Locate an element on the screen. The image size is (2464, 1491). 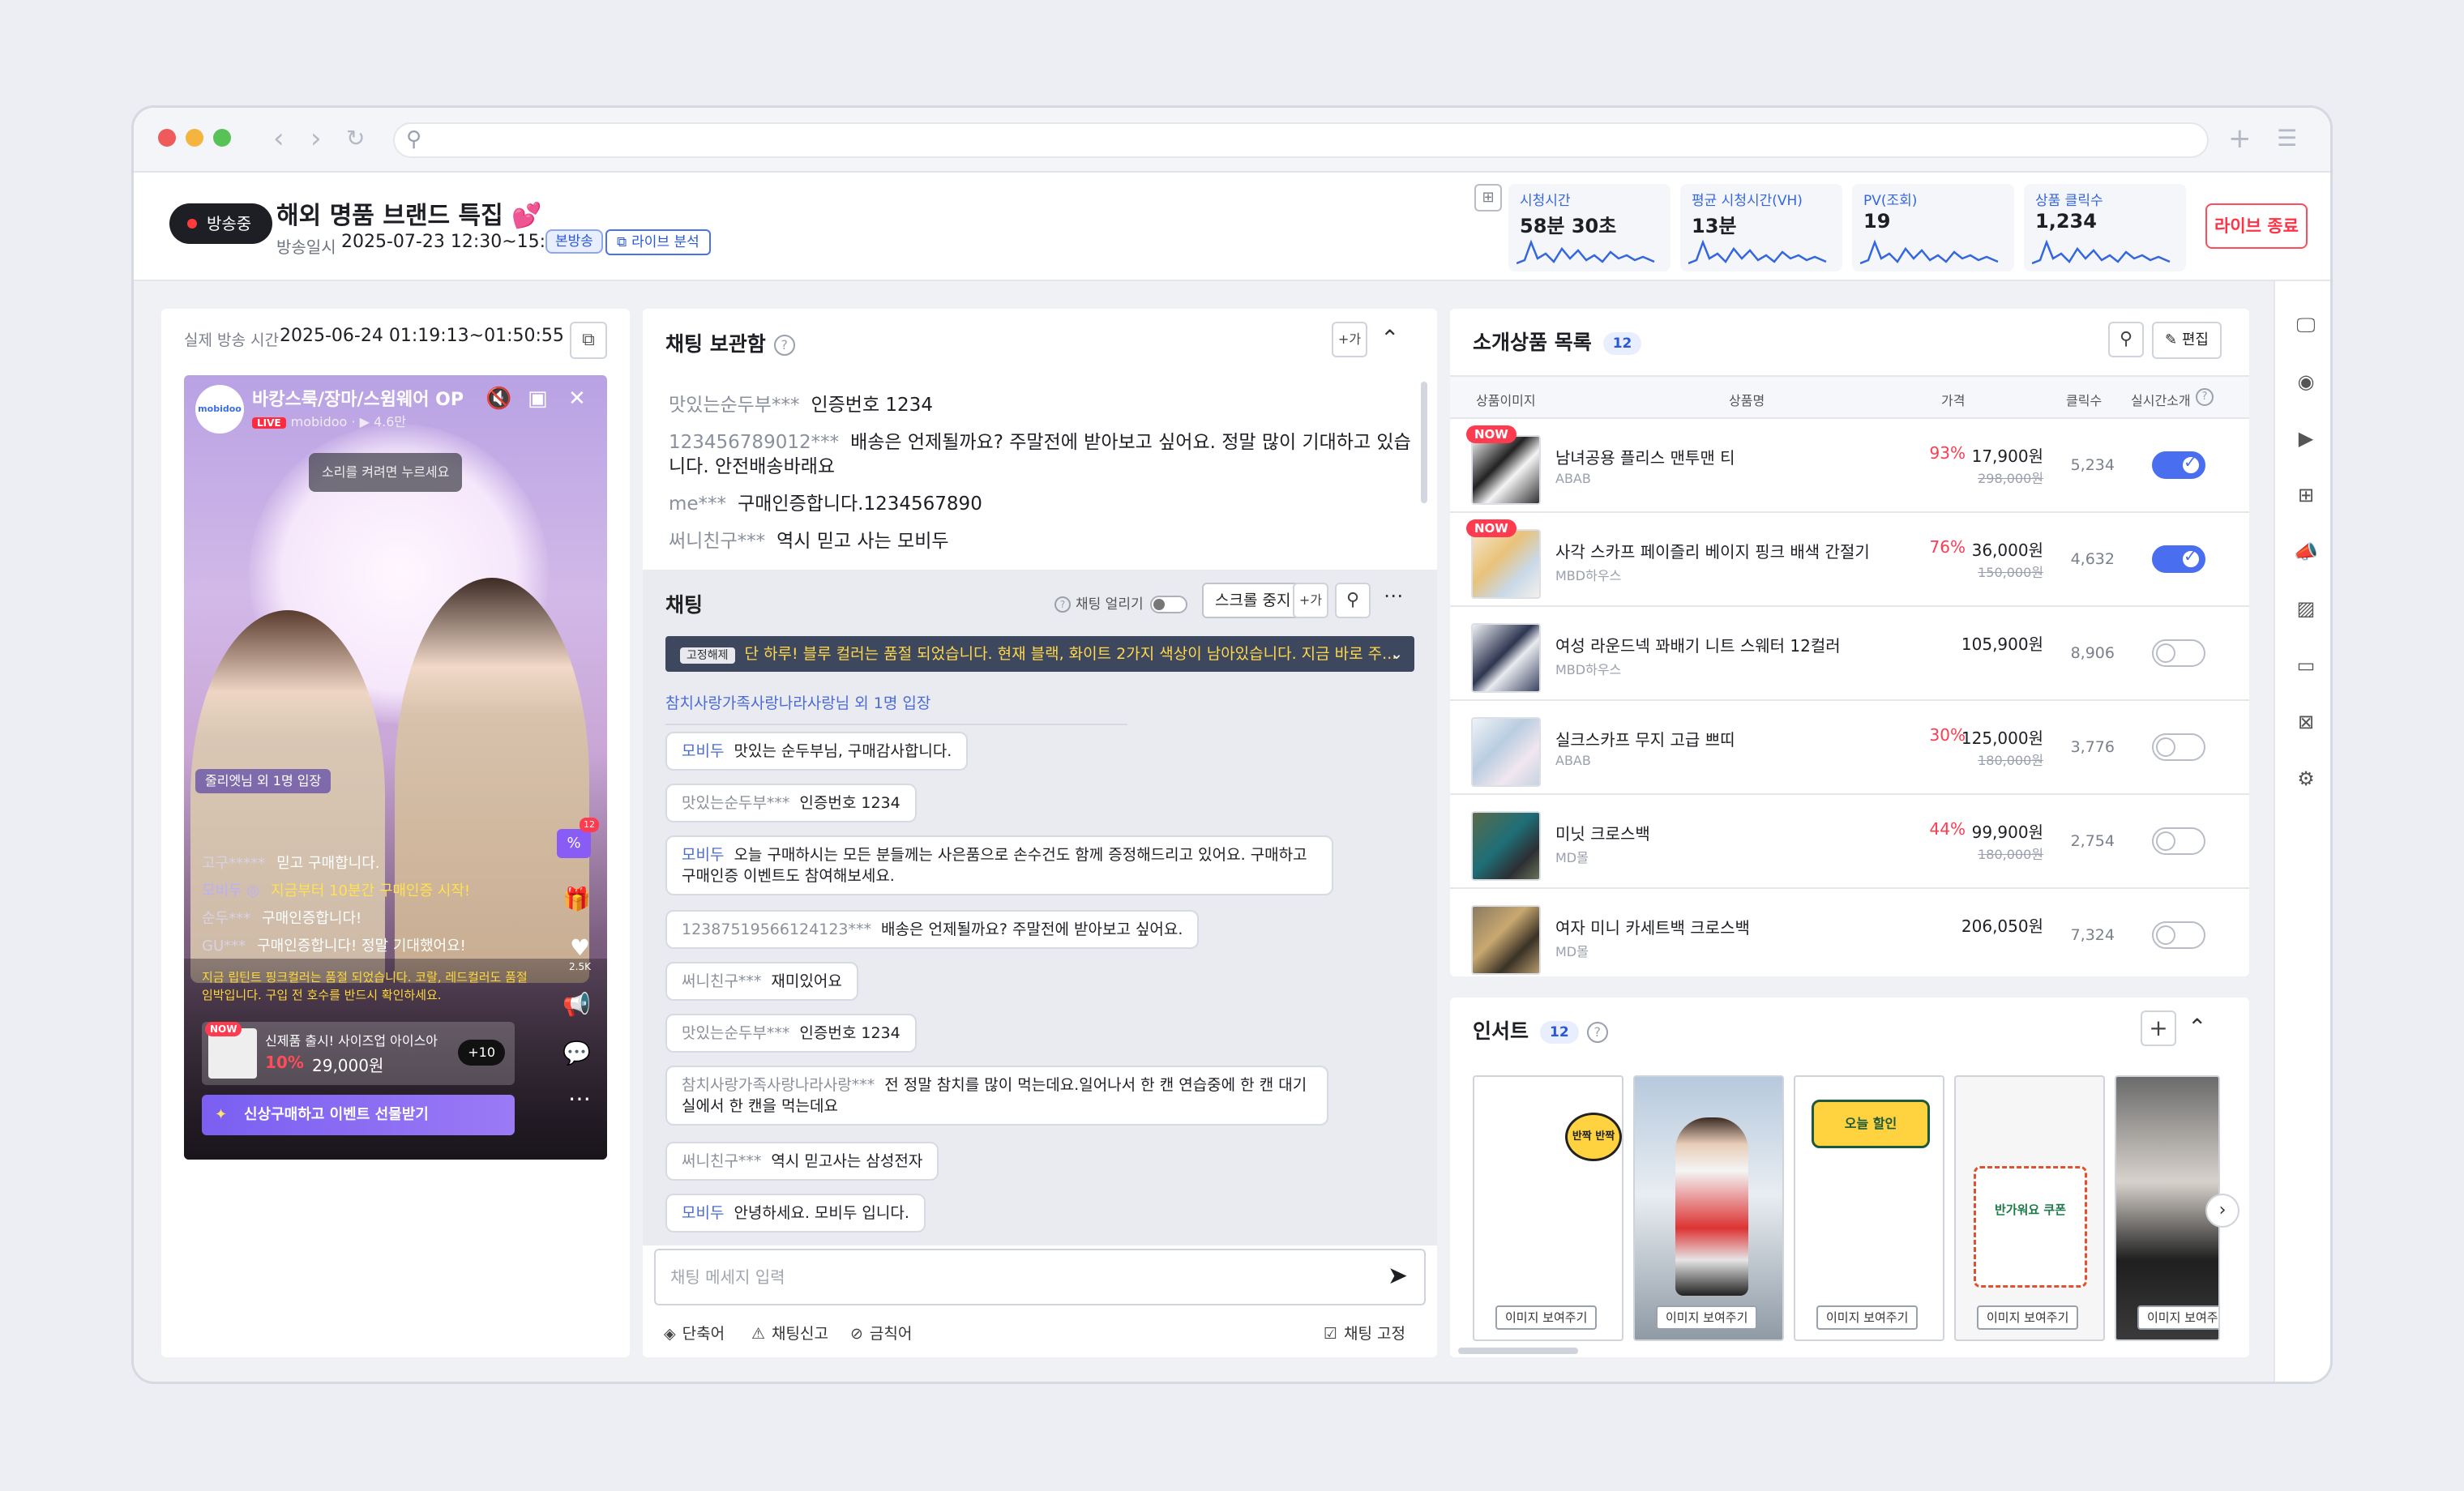
next-arrow-icon: › is located at coordinates (2222, 1211).